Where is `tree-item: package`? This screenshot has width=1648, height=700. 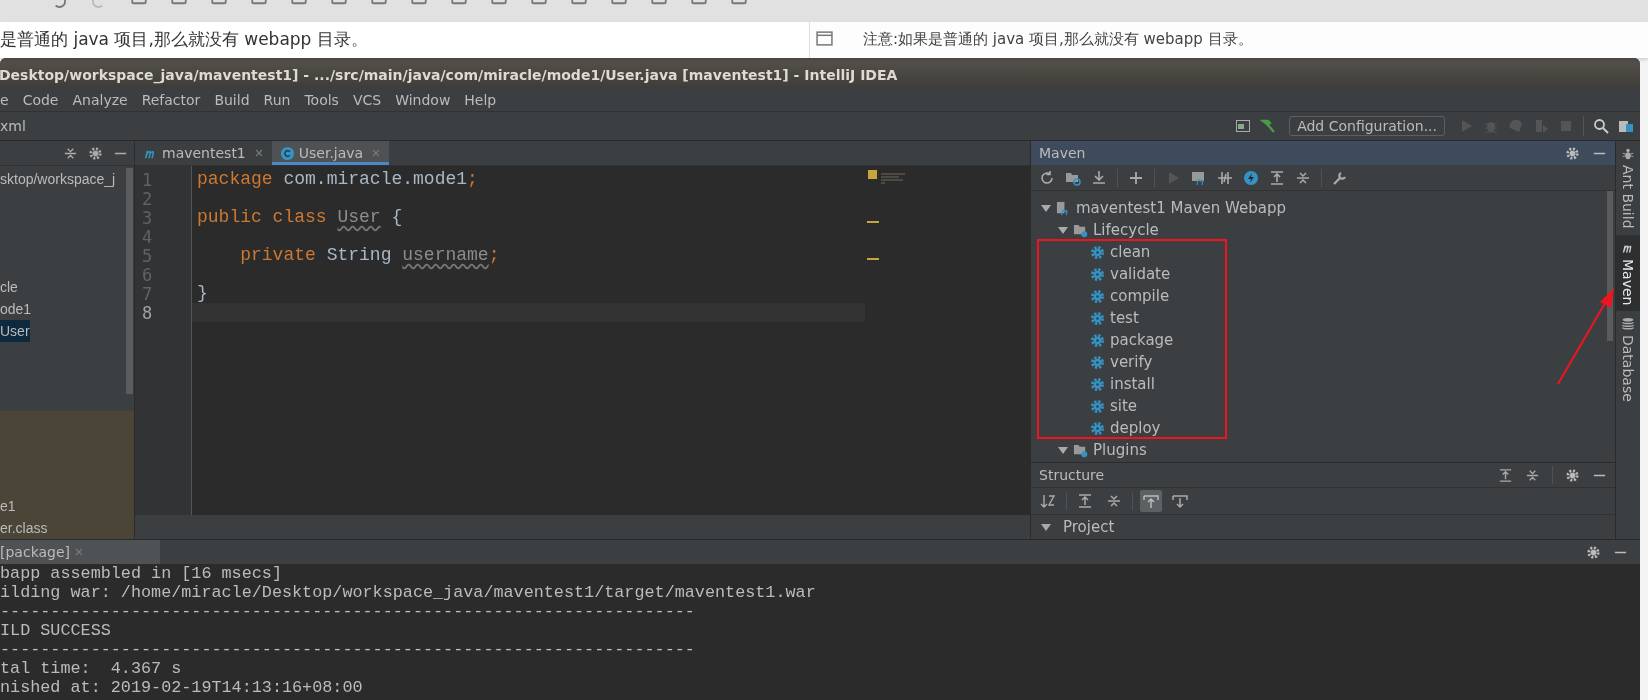
tree-item: package is located at coordinates (1102, 340).